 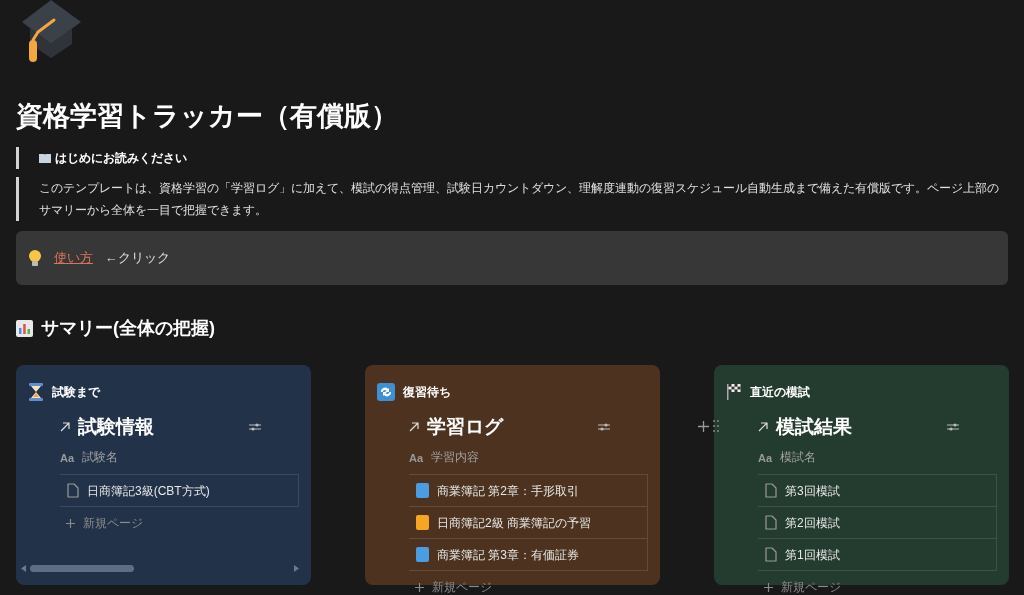 I want to click on row-title: 商業簿記 第2章：手形取引, so click(x=508, y=491).